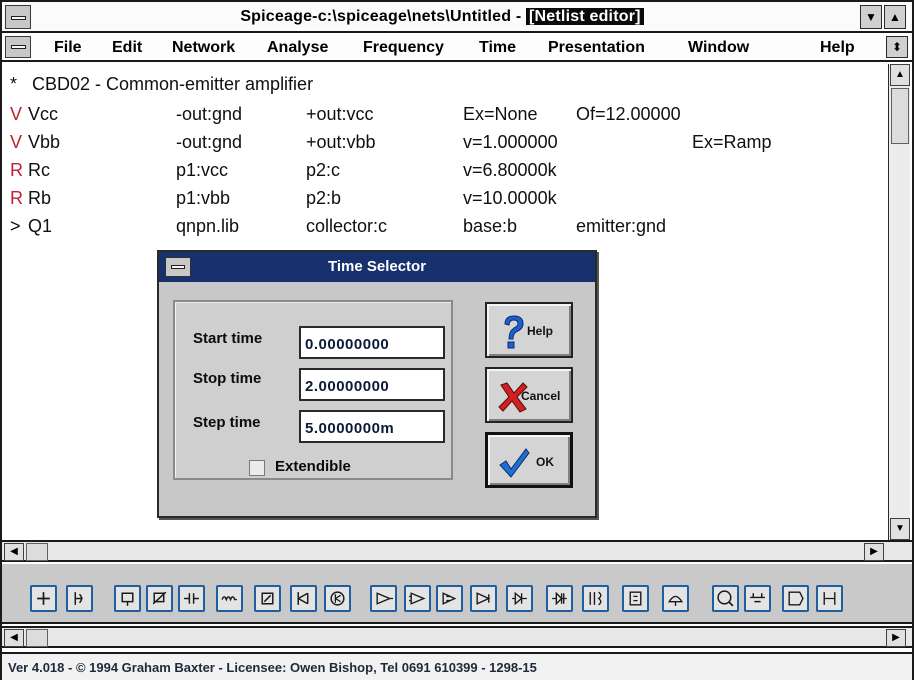 The image size is (914, 680). I want to click on resistor-icon, so click(127, 599).